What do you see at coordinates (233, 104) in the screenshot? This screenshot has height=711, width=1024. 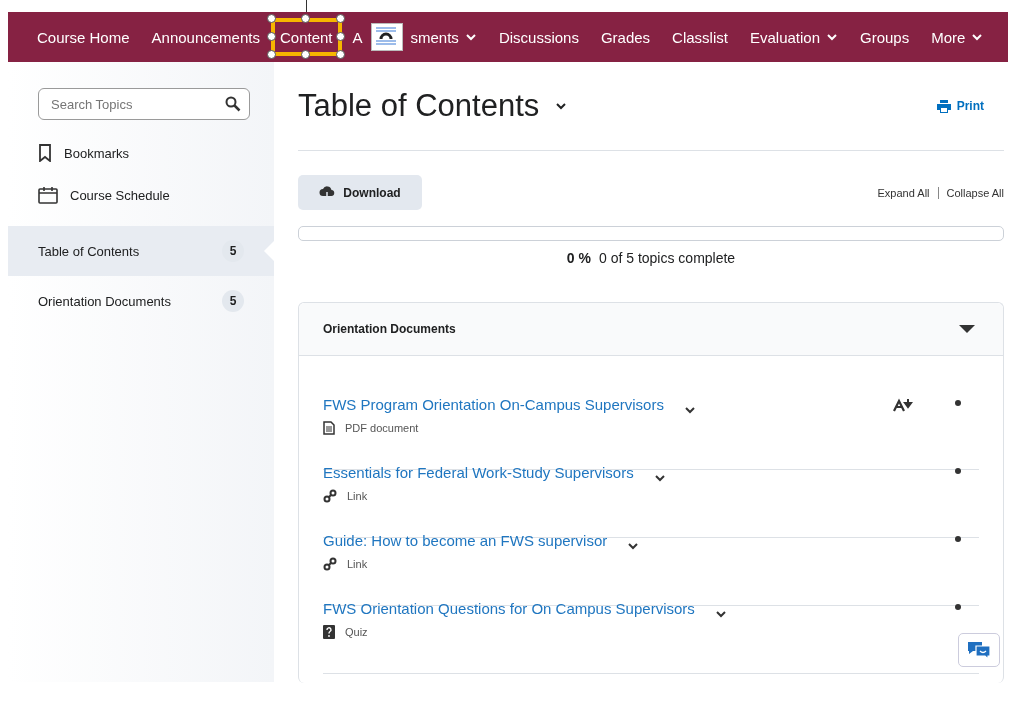 I see `search-icon` at bounding box center [233, 104].